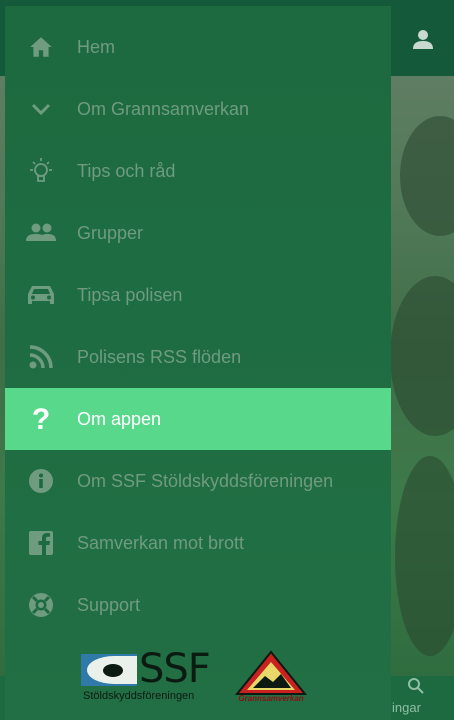 Image resolution: width=454 pixels, height=720 pixels. Describe the element at coordinates (198, 295) in the screenshot. I see `menu-item-tipsa-polisen: Tipsa polisen` at that location.